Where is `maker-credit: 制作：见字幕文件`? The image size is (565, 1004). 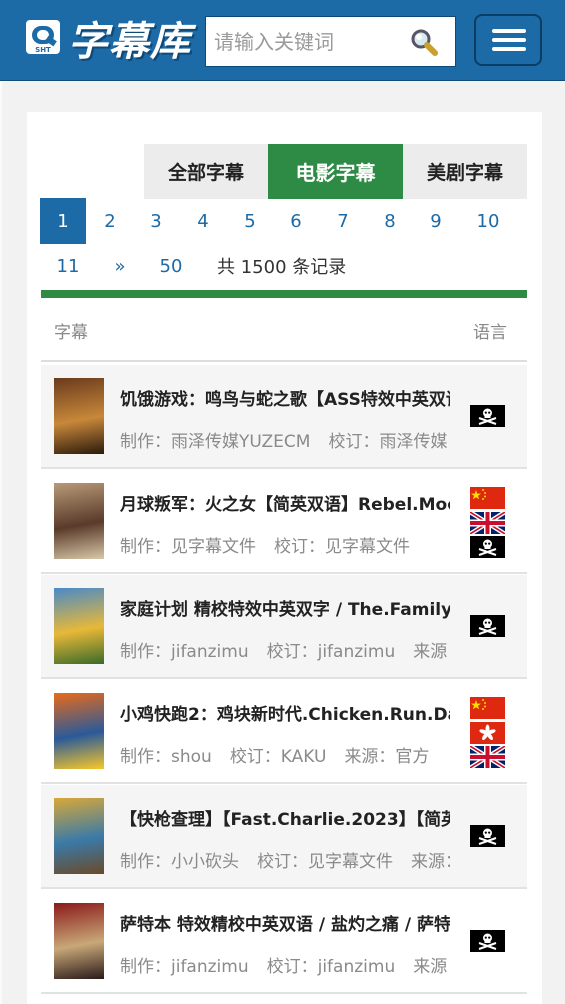 maker-credit: 制作：见字幕文件 is located at coordinates (188, 547).